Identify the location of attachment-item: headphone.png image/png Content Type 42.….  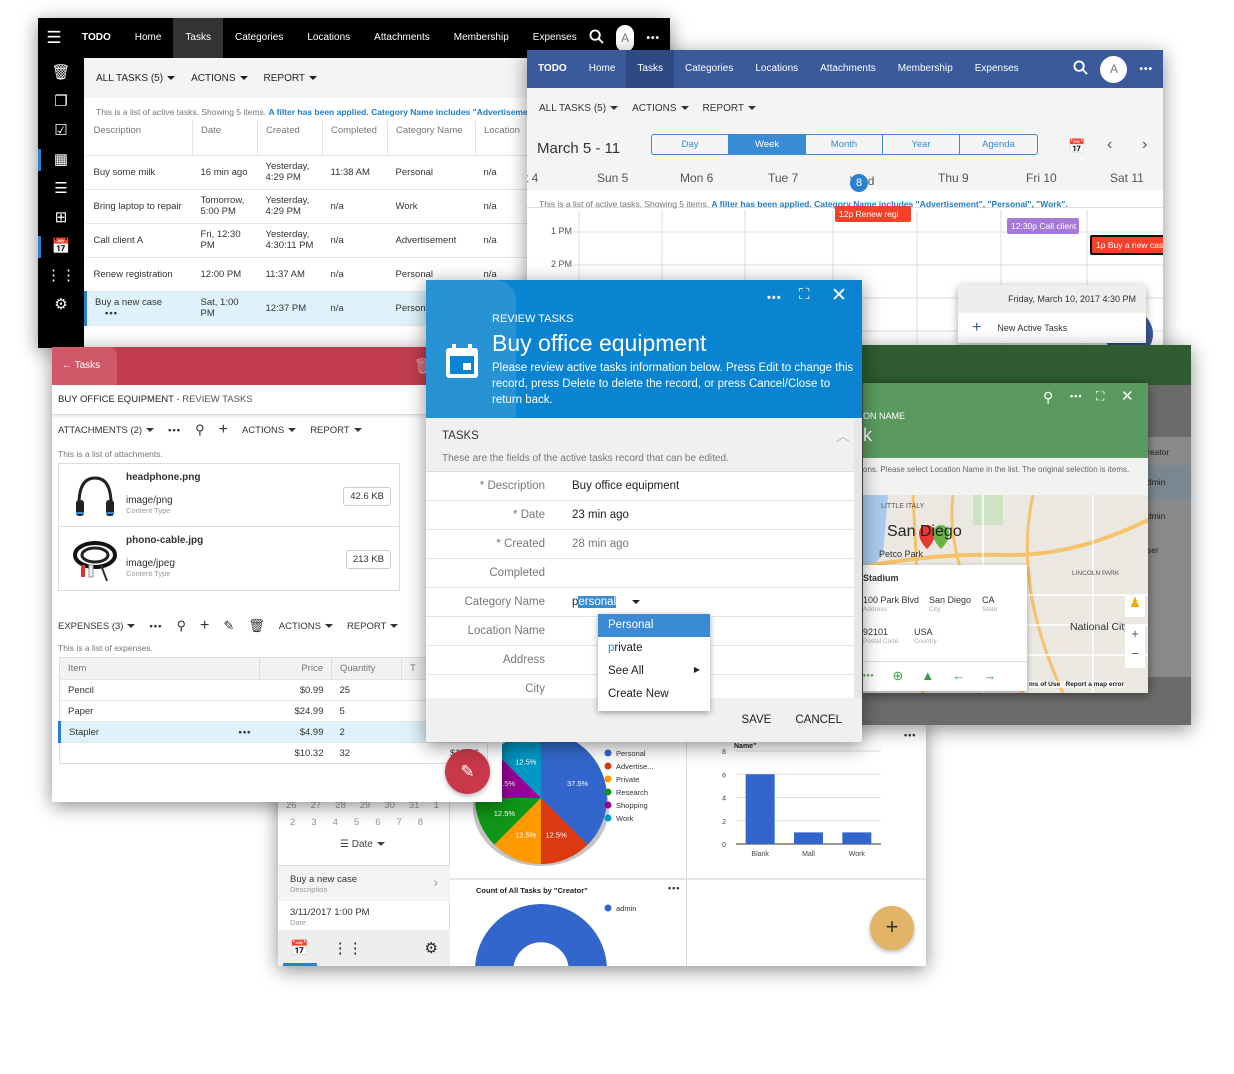
(229, 495).